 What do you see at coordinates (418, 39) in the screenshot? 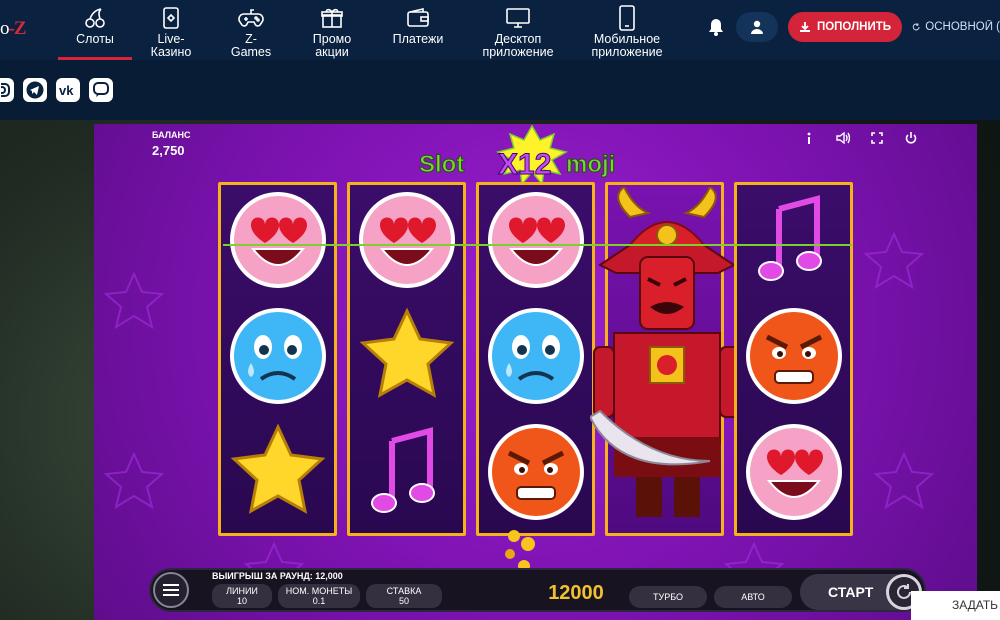
I see `nav-label: Платежи` at bounding box center [418, 39].